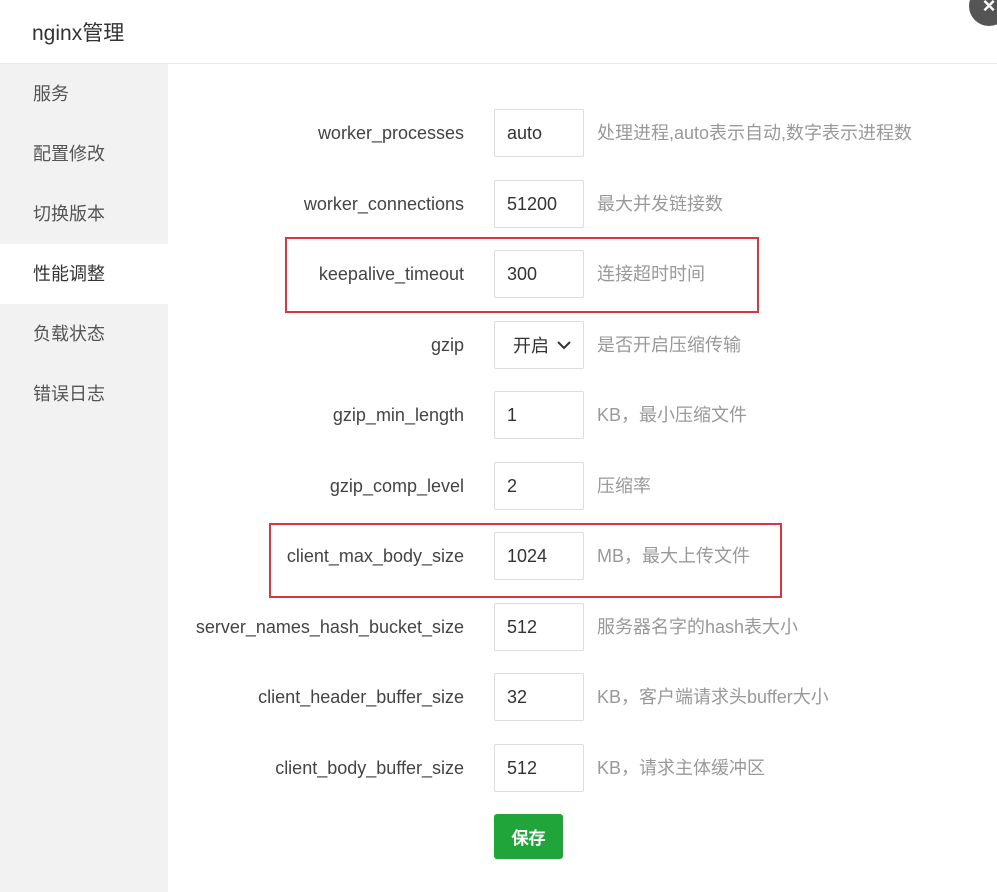  Describe the element at coordinates (383, 204) in the screenshot. I see `field-label: worker_connections` at that location.